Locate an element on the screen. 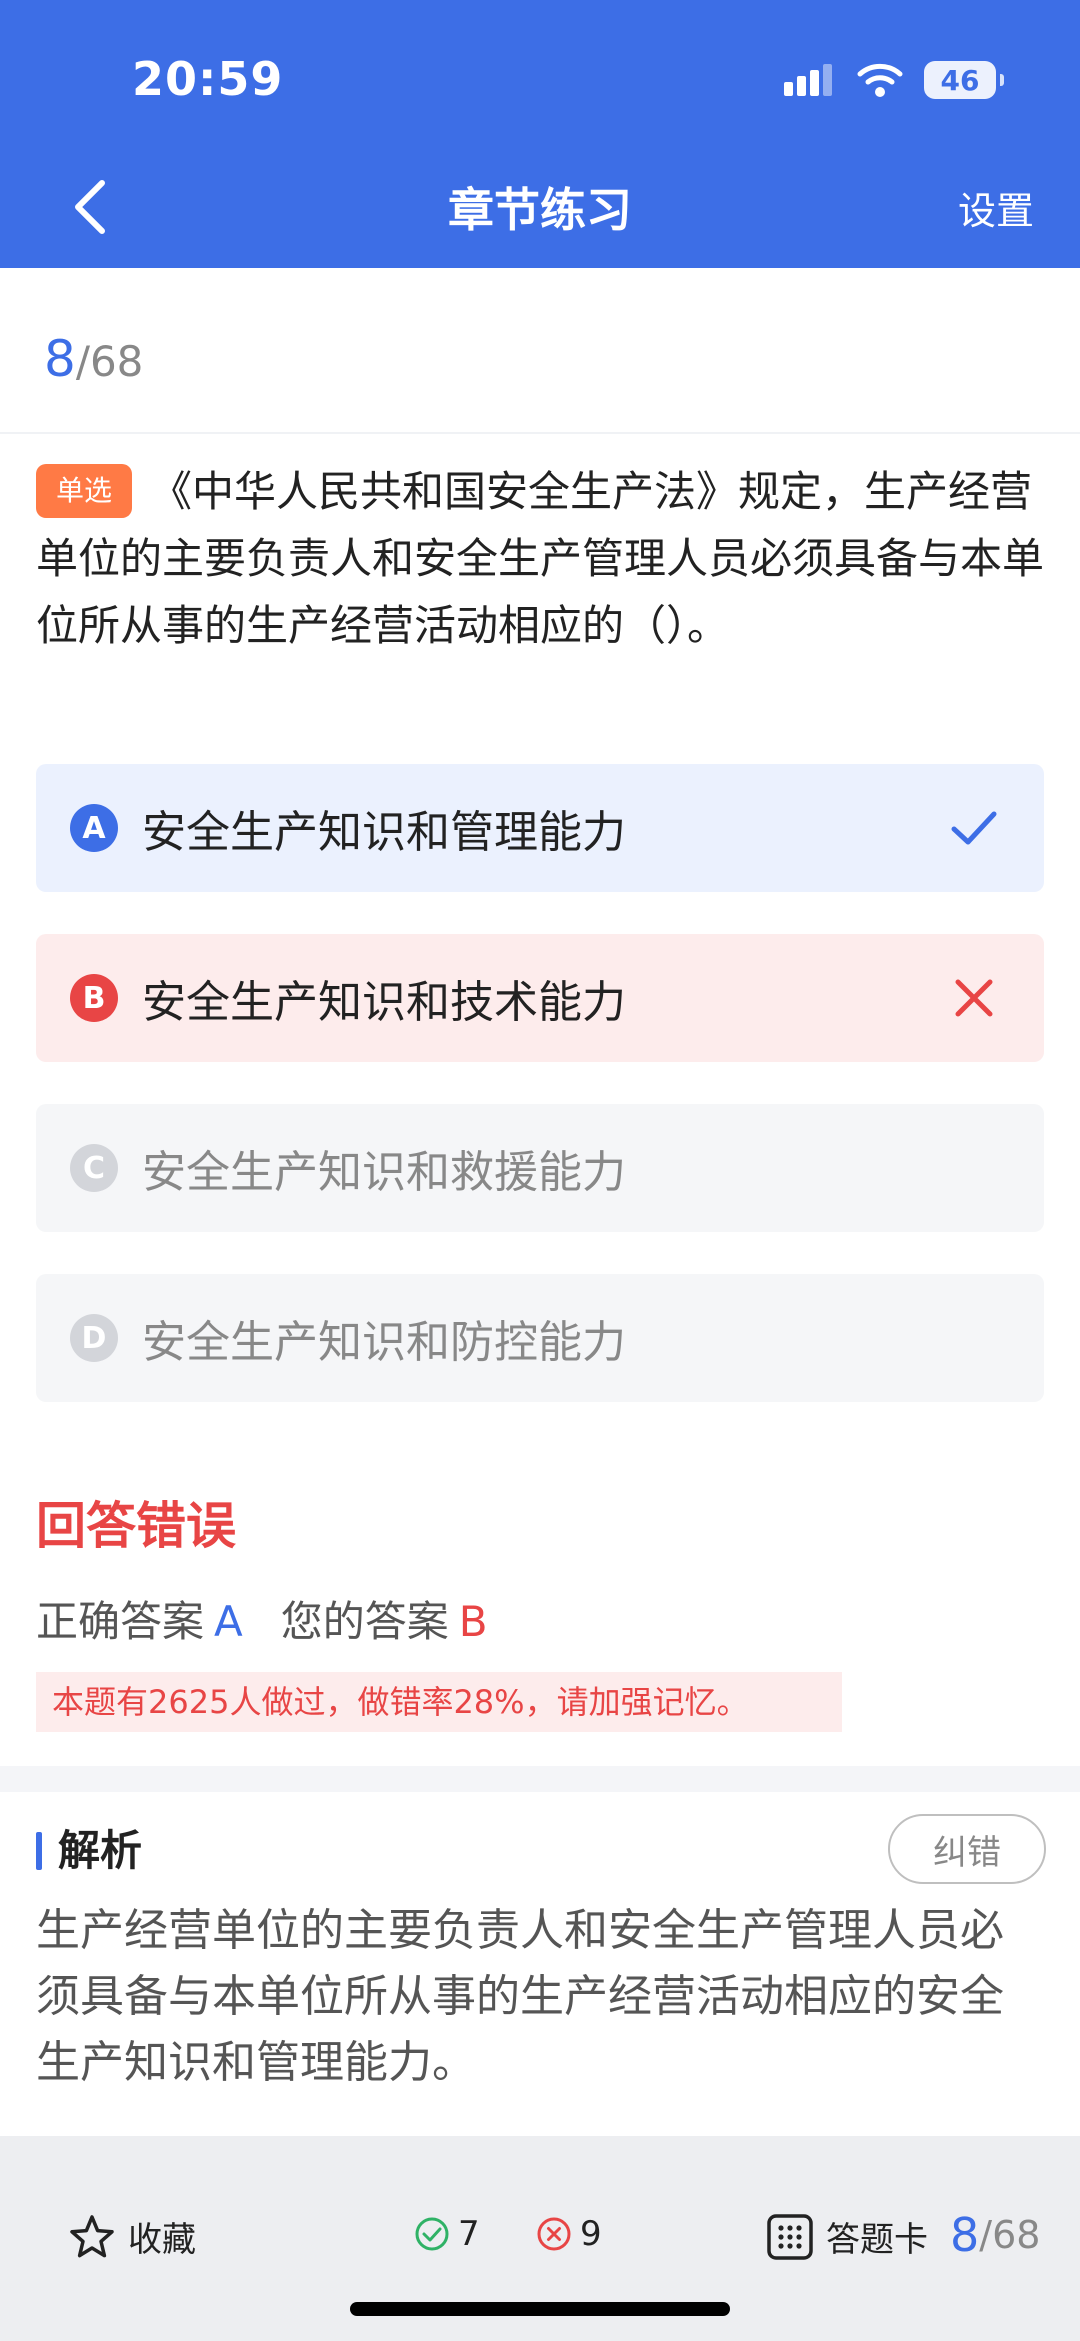 The height and width of the screenshot is (2341, 1080). question-progress: 8/68 is located at coordinates (93, 359).